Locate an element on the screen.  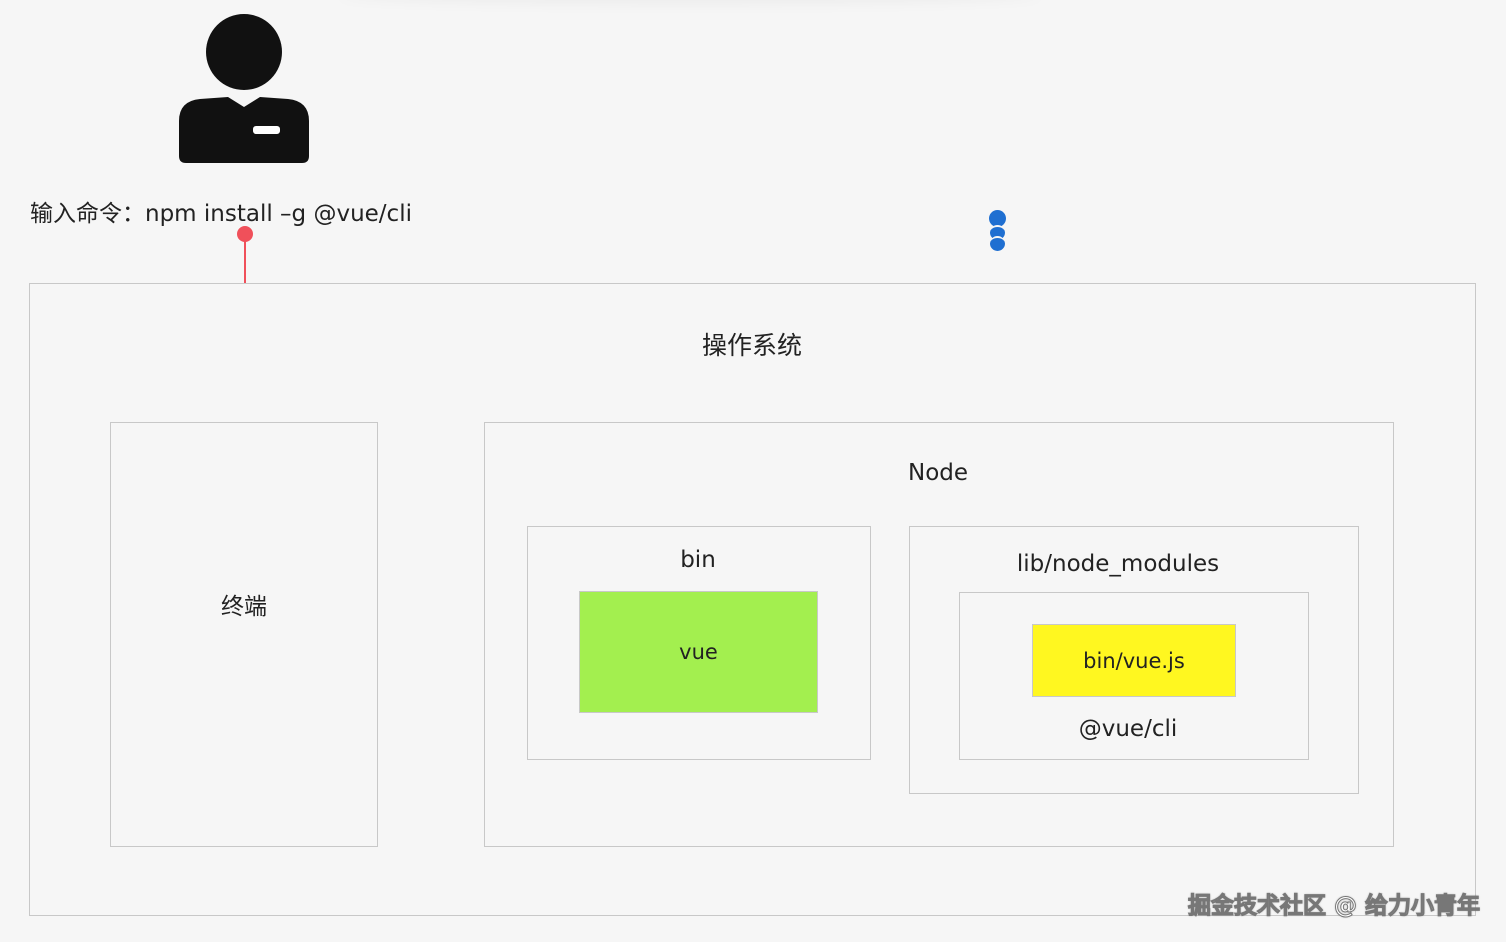
command-label: 输入命令：npm install –g @vue/cli is located at coordinates (221, 214).